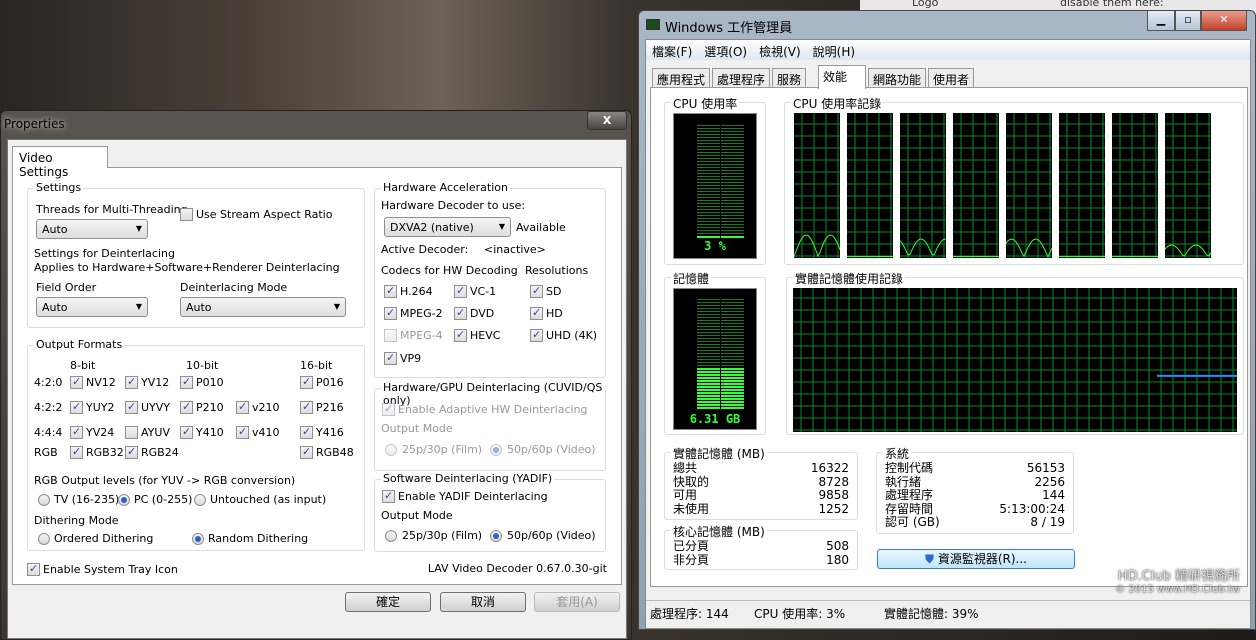  What do you see at coordinates (951, 78) in the screenshot?
I see `tab-users: 使用者` at bounding box center [951, 78].